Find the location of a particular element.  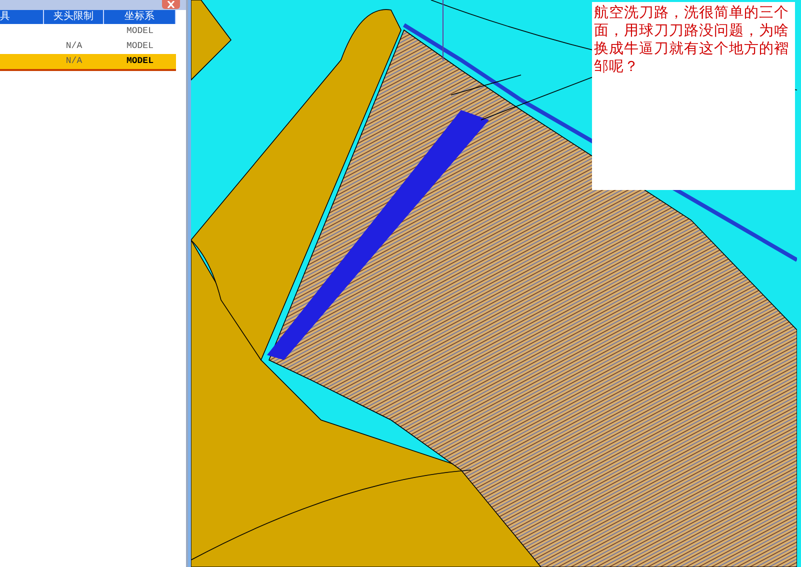

table-row: N/A MODEL is located at coordinates (88, 62).